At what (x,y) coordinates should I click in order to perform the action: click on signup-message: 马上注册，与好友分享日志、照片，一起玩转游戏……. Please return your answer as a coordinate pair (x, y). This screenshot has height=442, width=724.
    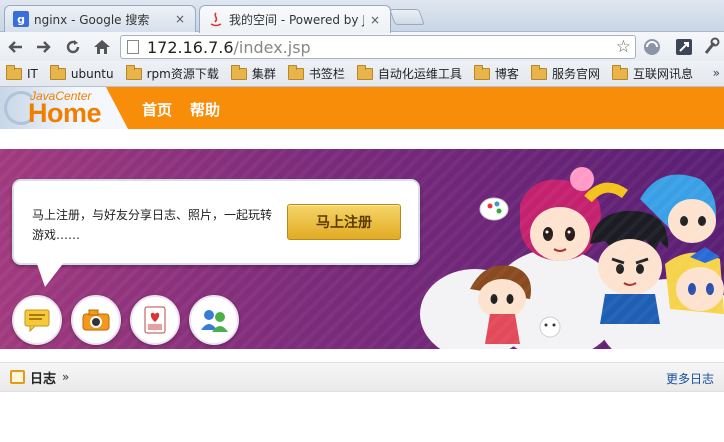
    Looking at the image, I should click on (152, 225).